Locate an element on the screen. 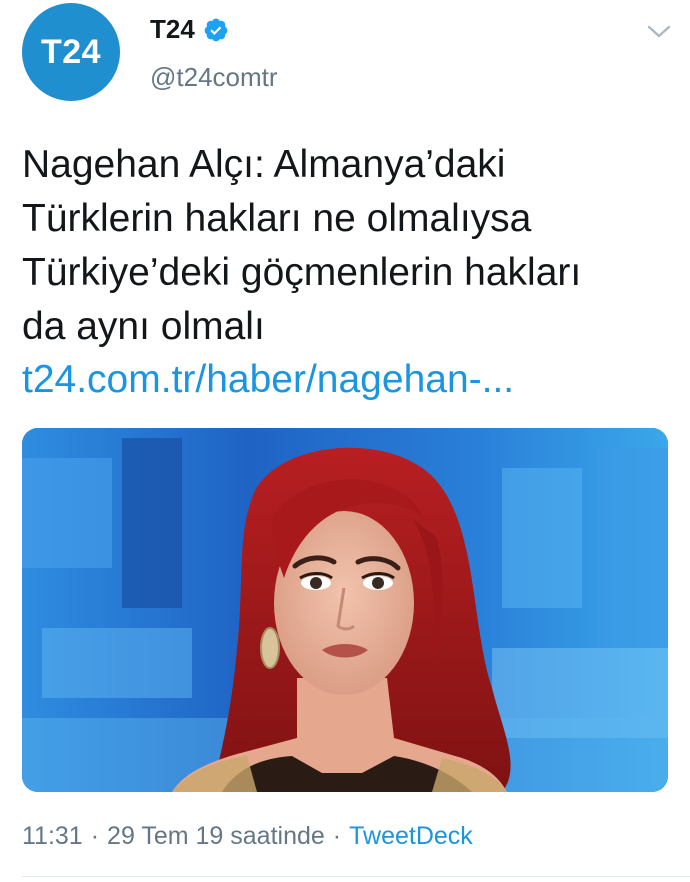 This screenshot has height=882, width=690. tweet-text-line: Türkiye’deki göçmenlerin hakları is located at coordinates (302, 272).